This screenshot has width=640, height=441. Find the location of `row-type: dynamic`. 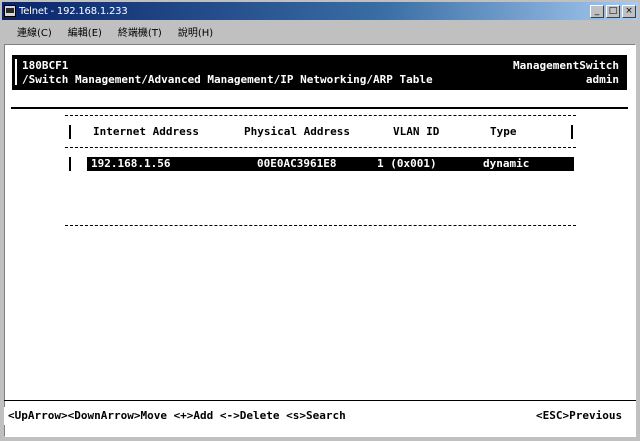

row-type: dynamic is located at coordinates (506, 163).